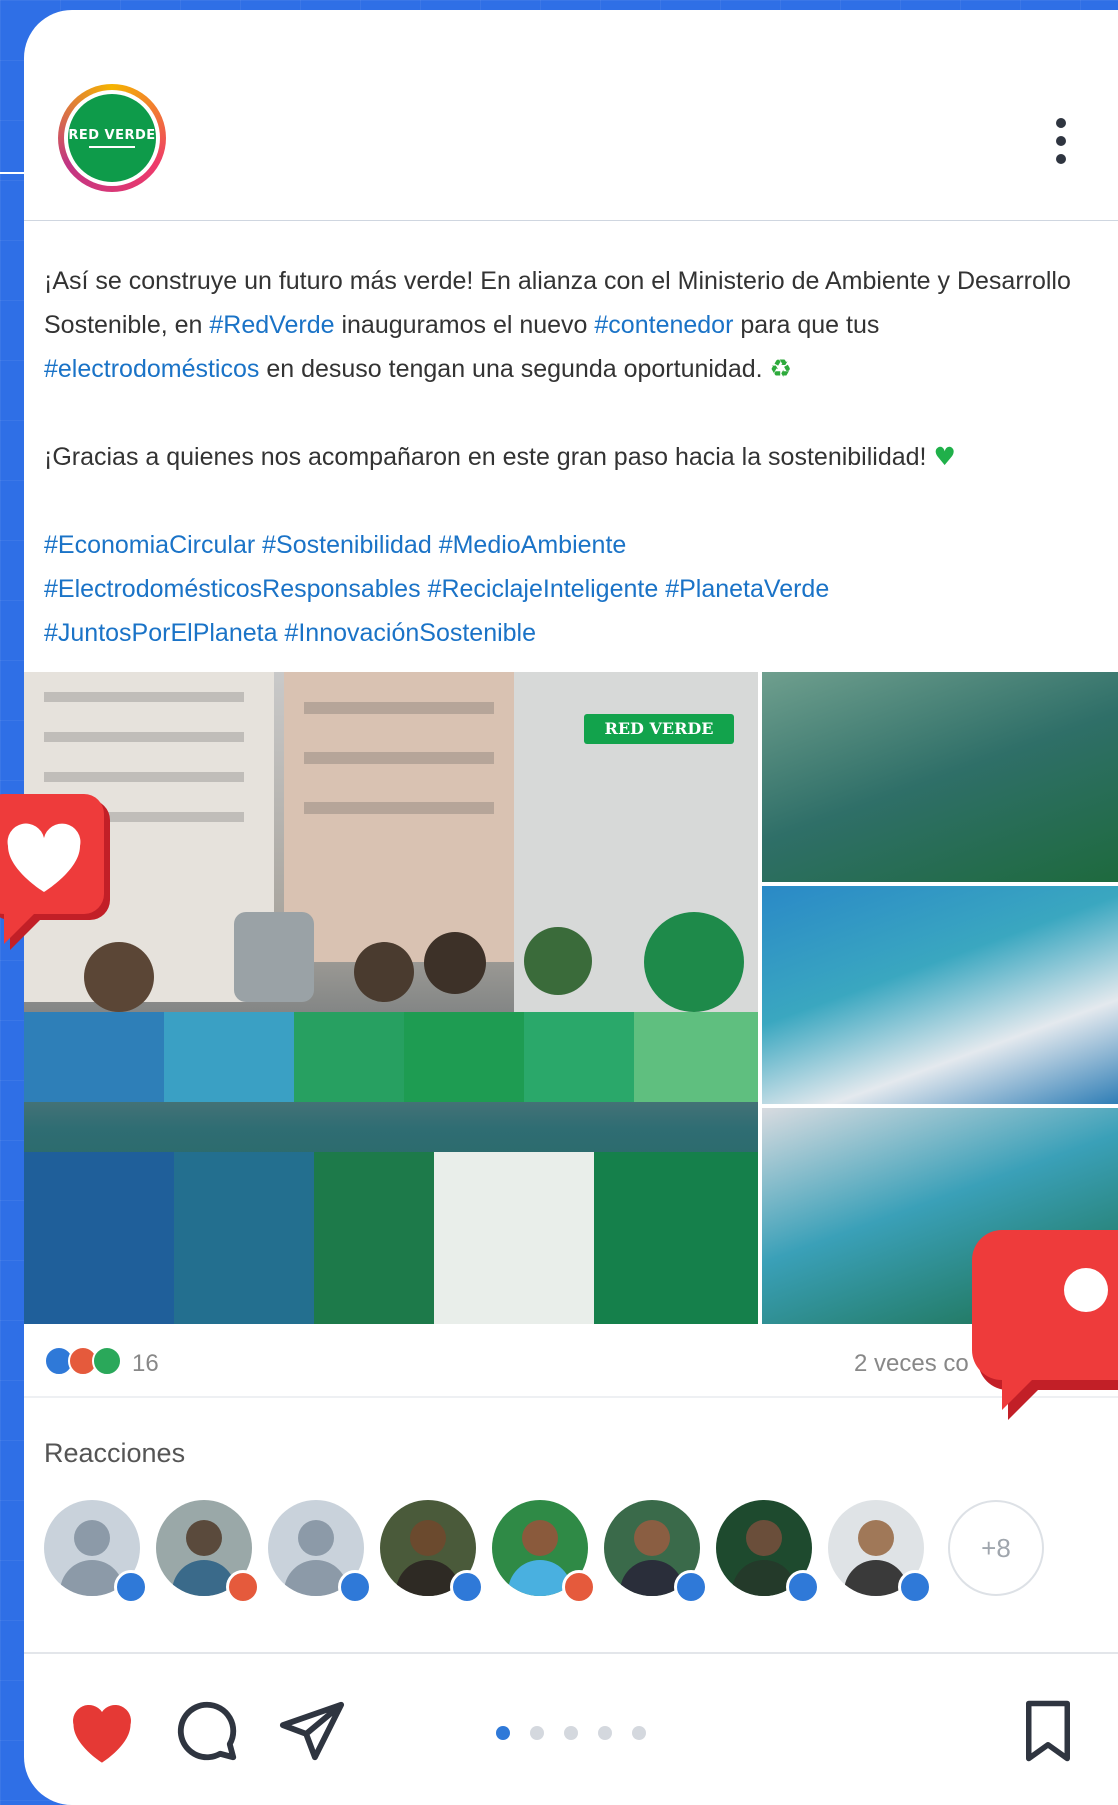  Describe the element at coordinates (571, 1653) in the screenshot. I see `actions-divider` at that location.